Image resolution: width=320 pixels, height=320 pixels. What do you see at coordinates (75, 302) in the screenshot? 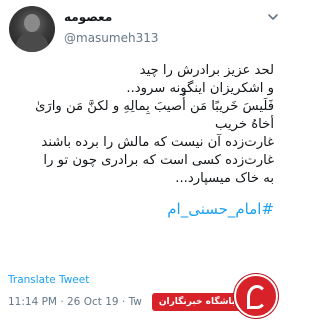
I see `tweet-timestamp: 11:14 PM · 26 Oct 19 · Tw` at bounding box center [75, 302].